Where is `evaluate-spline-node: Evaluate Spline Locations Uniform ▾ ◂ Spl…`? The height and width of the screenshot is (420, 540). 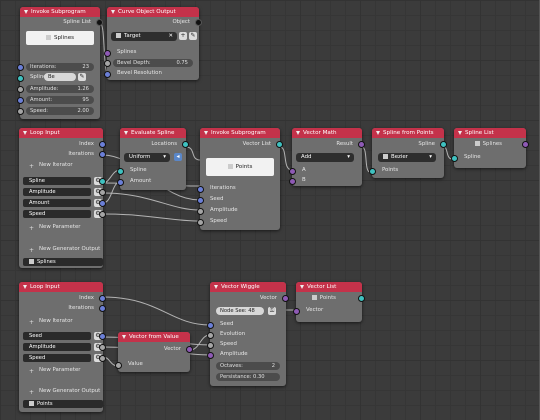 evaluate-spline-node: Evaluate Spline Locations Uniform ▾ ◂ Spl… is located at coordinates (153, 159).